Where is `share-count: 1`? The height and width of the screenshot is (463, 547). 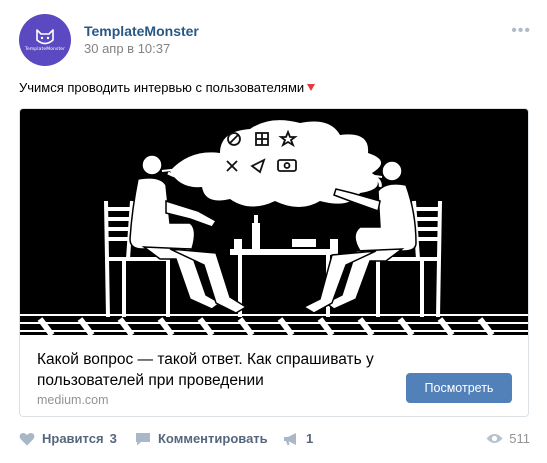 share-count: 1 is located at coordinates (310, 438).